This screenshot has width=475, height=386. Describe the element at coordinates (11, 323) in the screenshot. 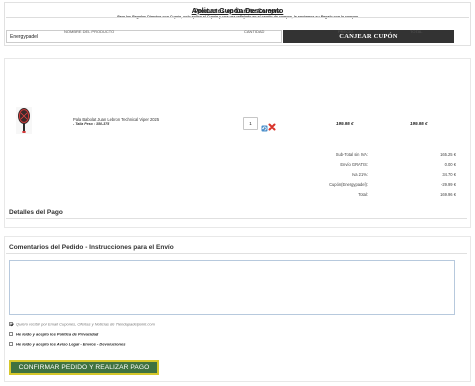

I see `newsletter-checkbox` at that location.